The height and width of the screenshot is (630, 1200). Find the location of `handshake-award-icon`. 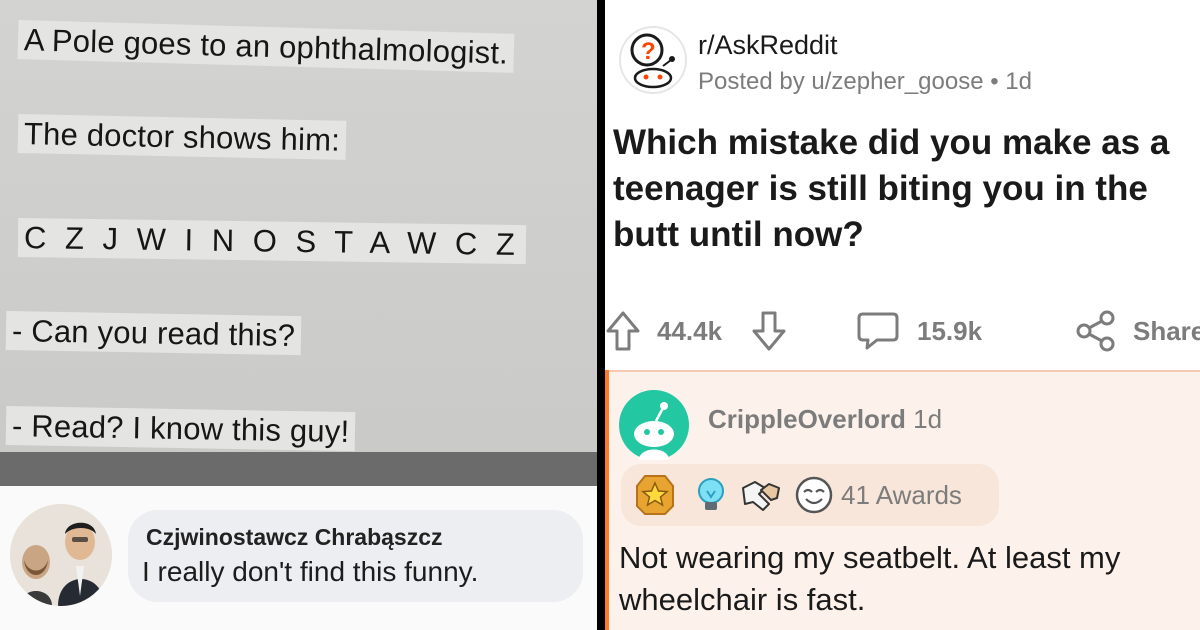

handshake-award-icon is located at coordinates (761, 496).